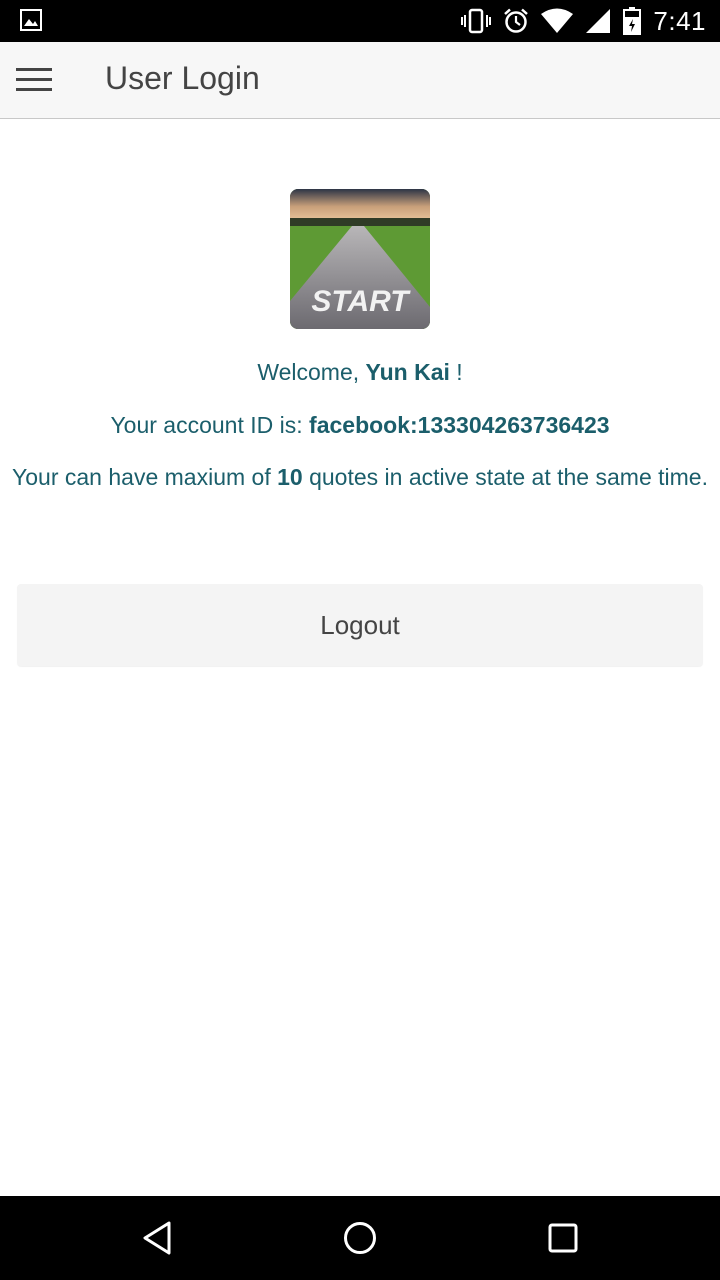 Image resolution: width=720 pixels, height=1280 pixels. What do you see at coordinates (563, 1238) in the screenshot?
I see `recent-apps-icon` at bounding box center [563, 1238].